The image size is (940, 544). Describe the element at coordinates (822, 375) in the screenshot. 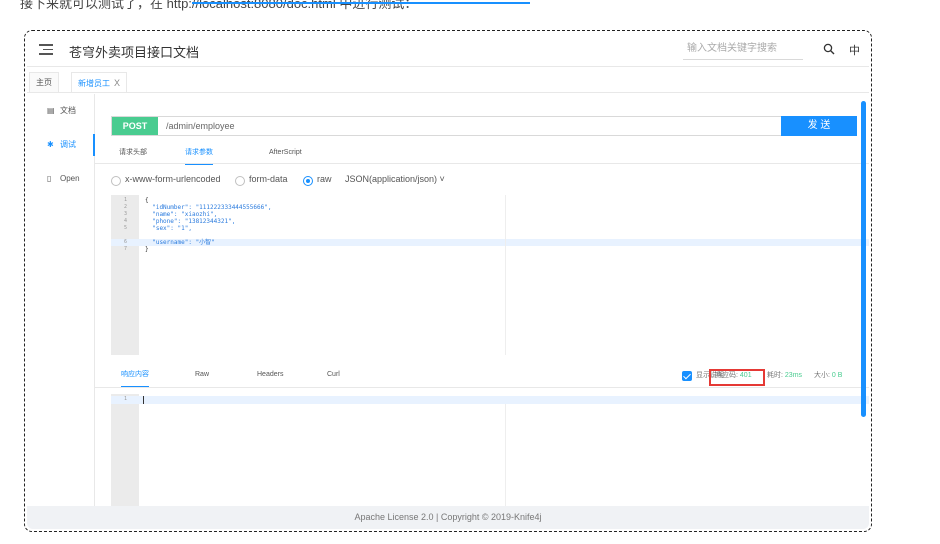

I see `response-size-label: 大小:` at that location.